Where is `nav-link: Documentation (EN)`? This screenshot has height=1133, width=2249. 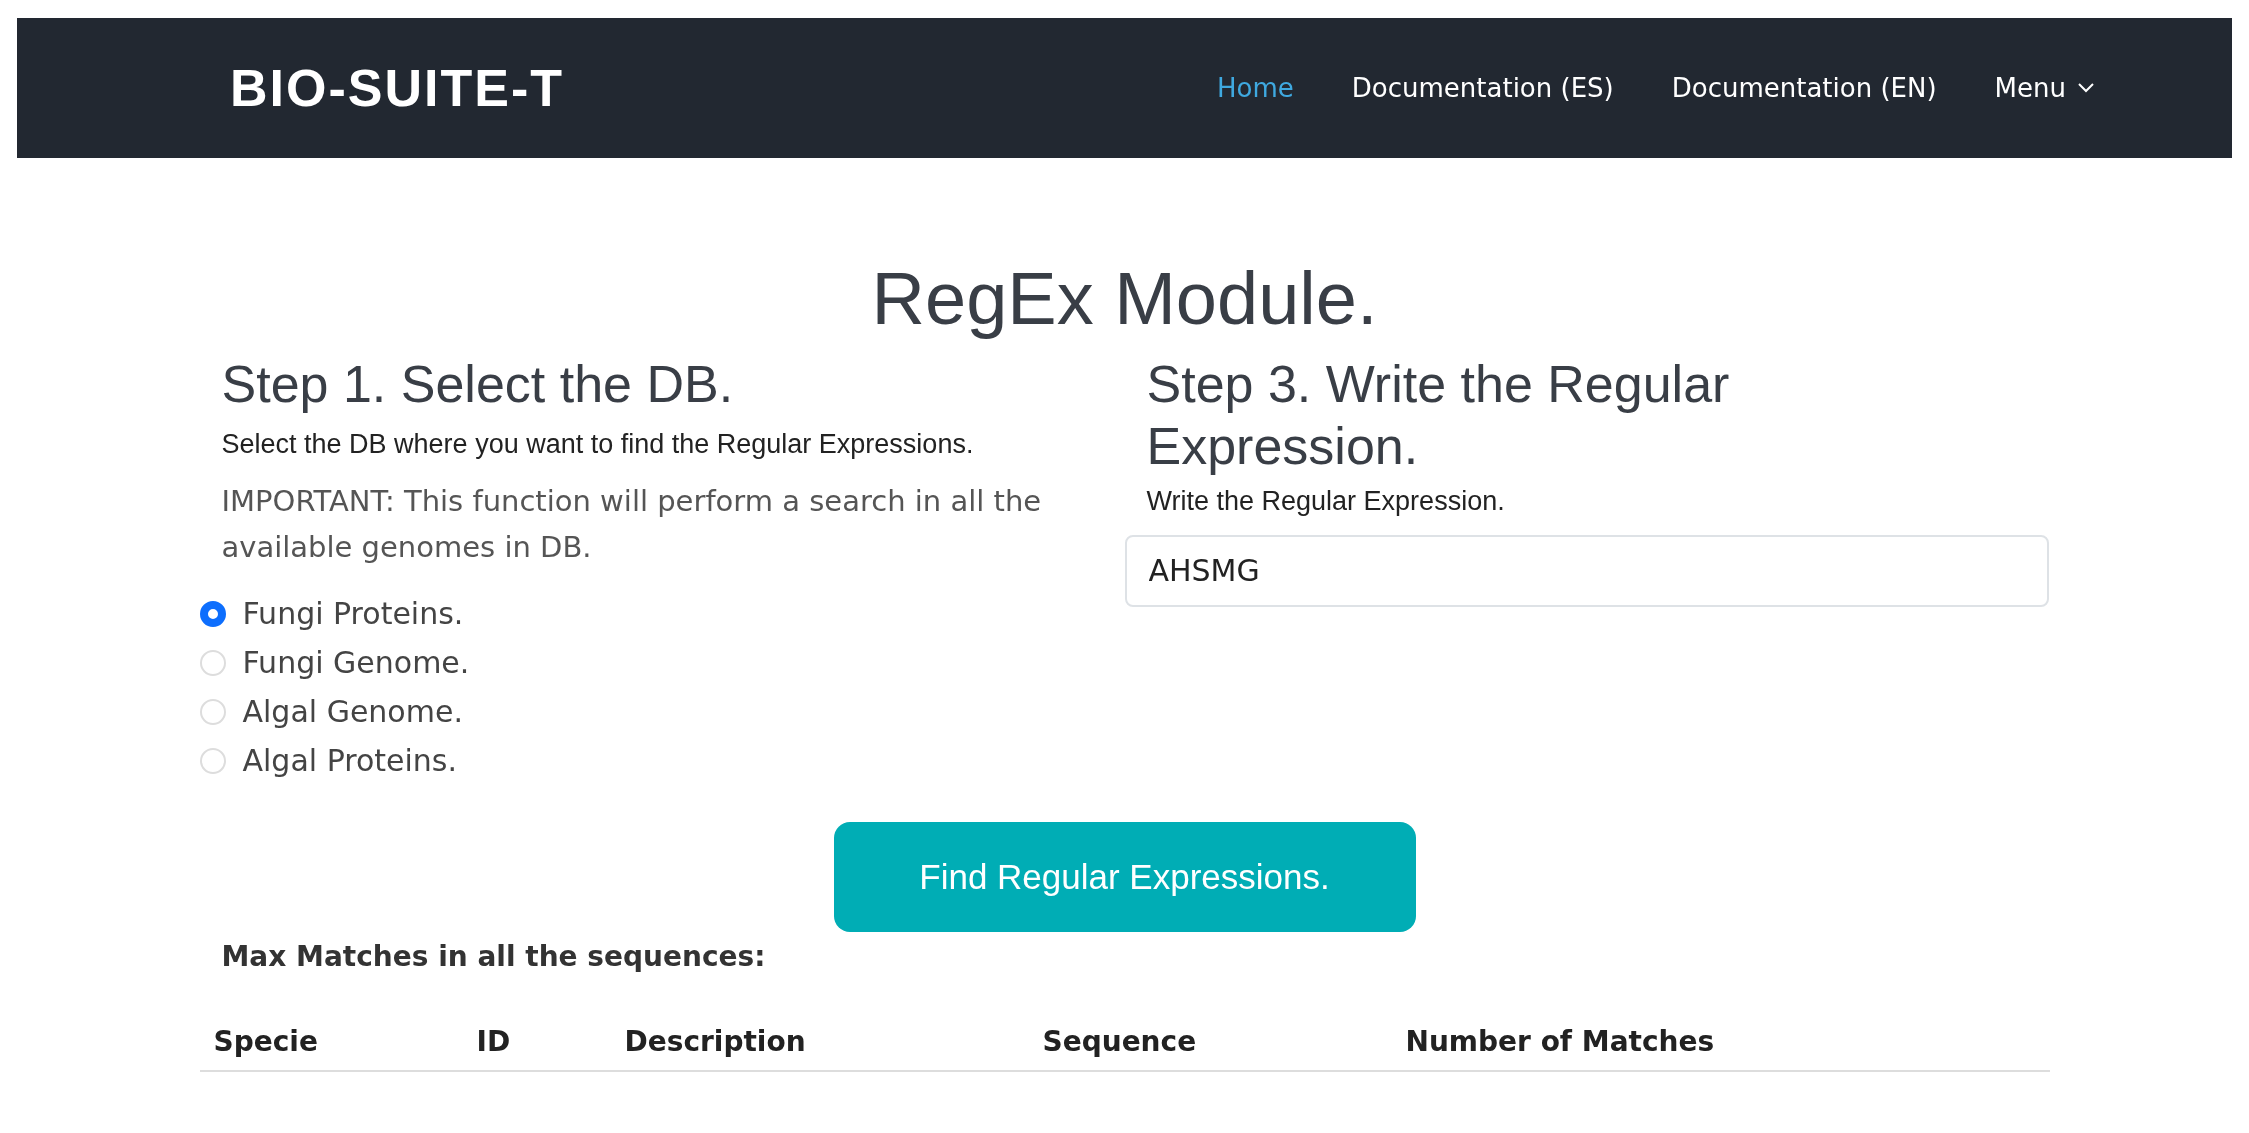 nav-link: Documentation (EN) is located at coordinates (1804, 88).